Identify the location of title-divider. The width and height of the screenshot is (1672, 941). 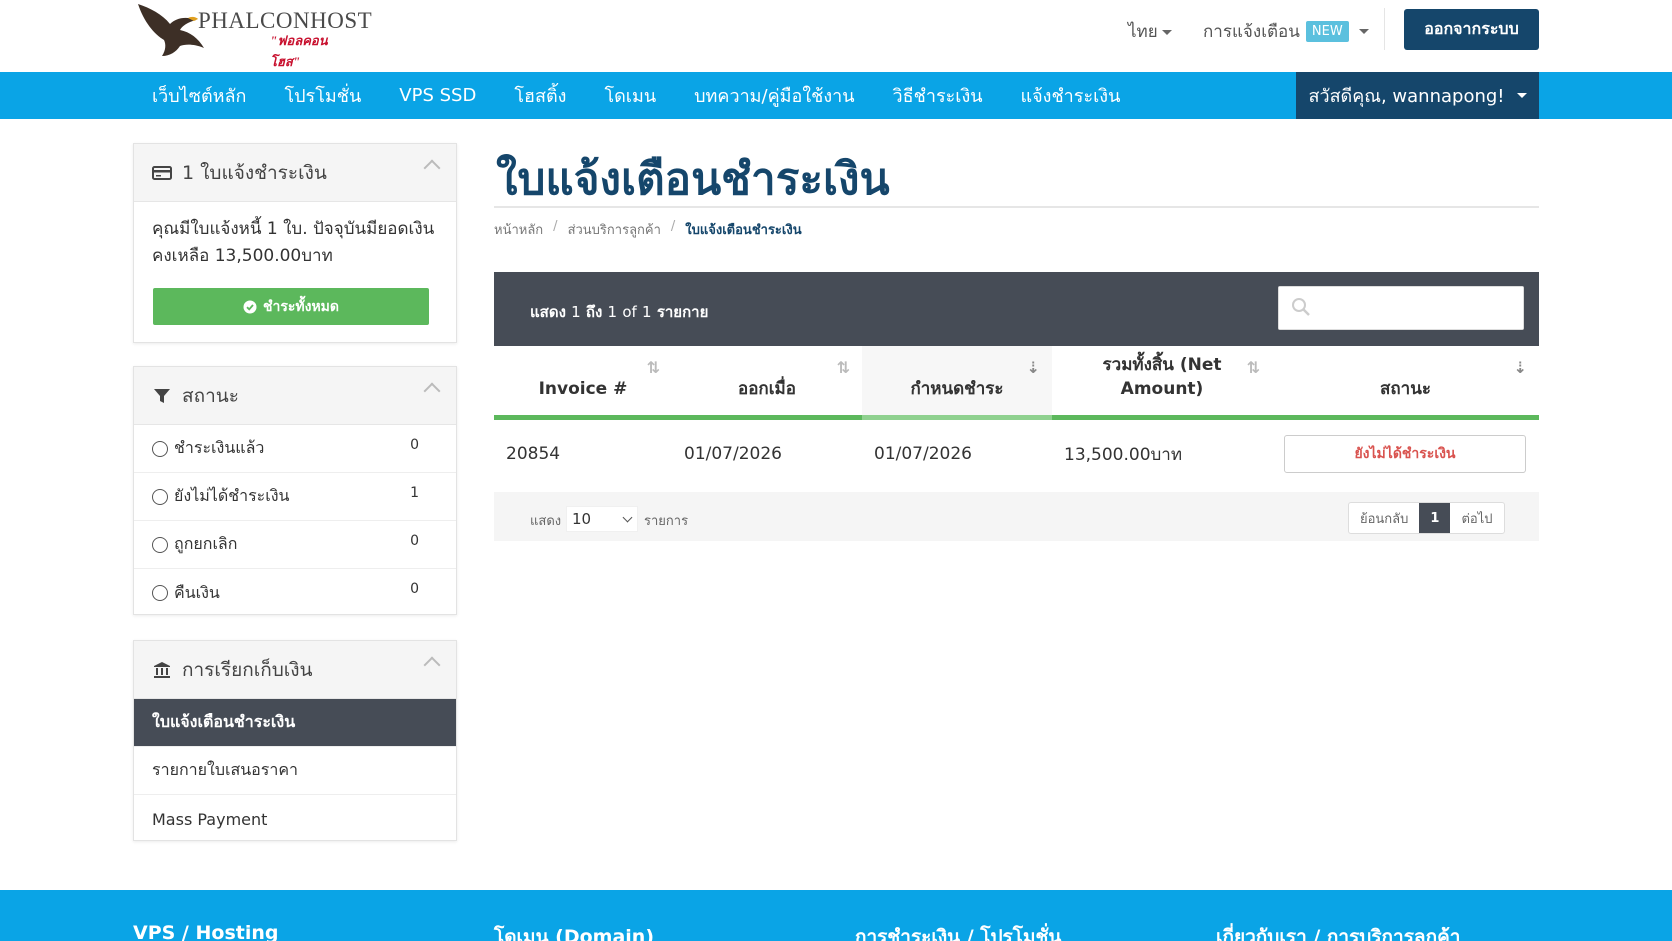
(1016, 207).